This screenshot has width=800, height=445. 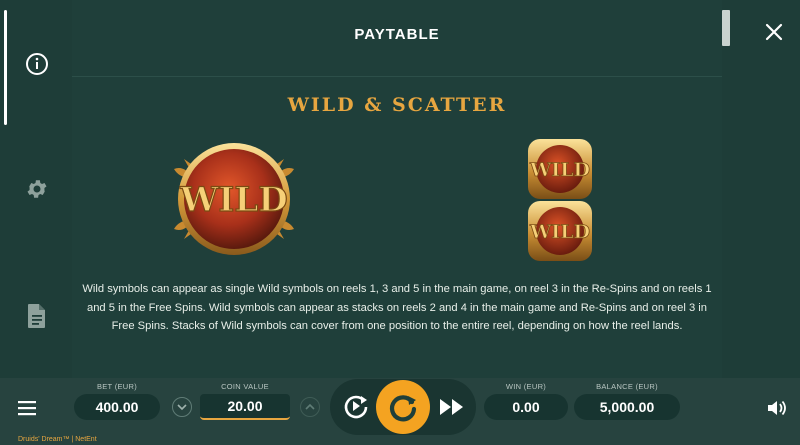 I want to click on balance-label: BALANCE (EUR), so click(x=627, y=386).